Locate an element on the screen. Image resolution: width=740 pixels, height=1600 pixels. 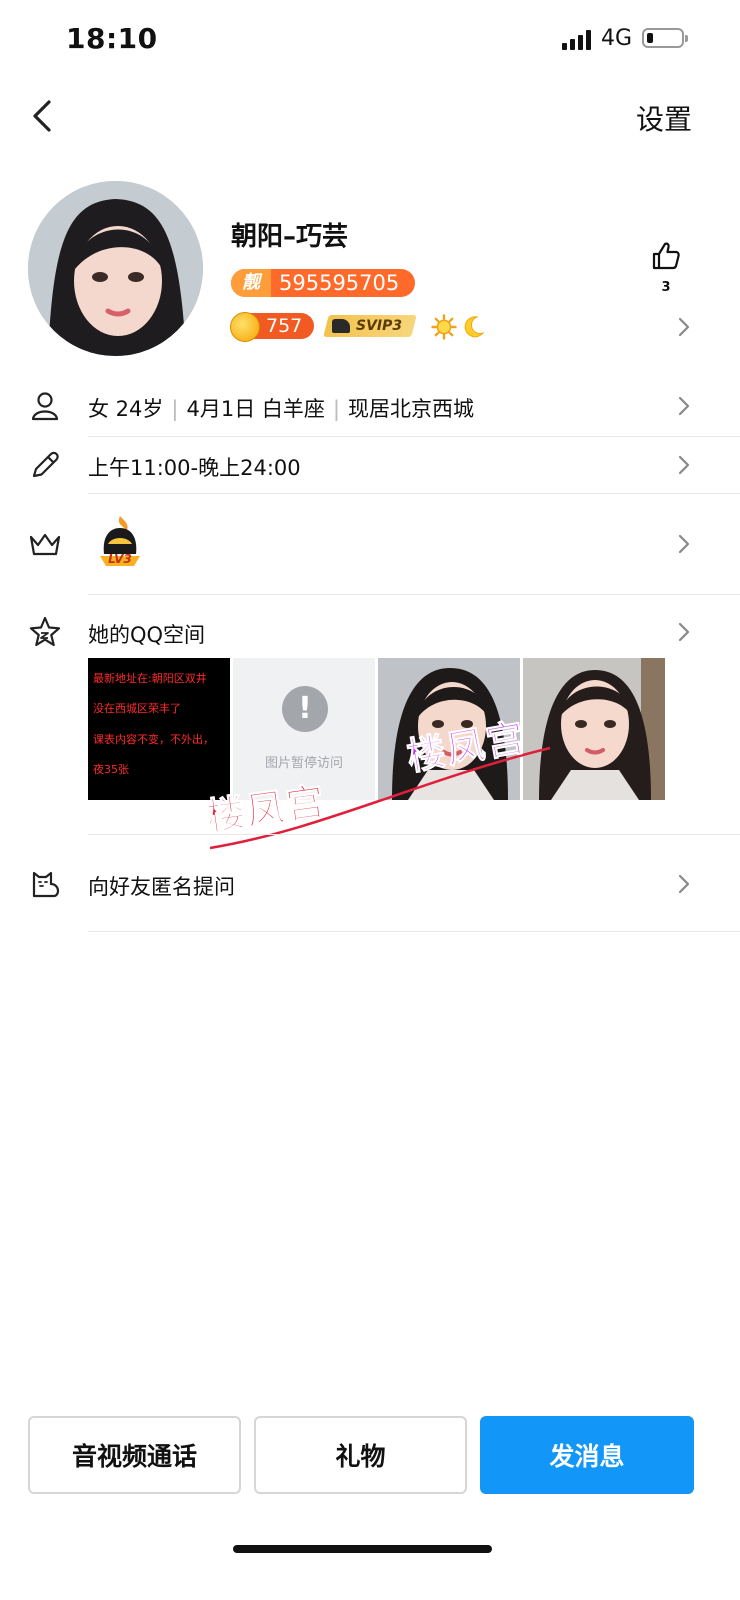
thumb-text-line: 没在西城区荣丰了 is located at coordinates (137, 708).